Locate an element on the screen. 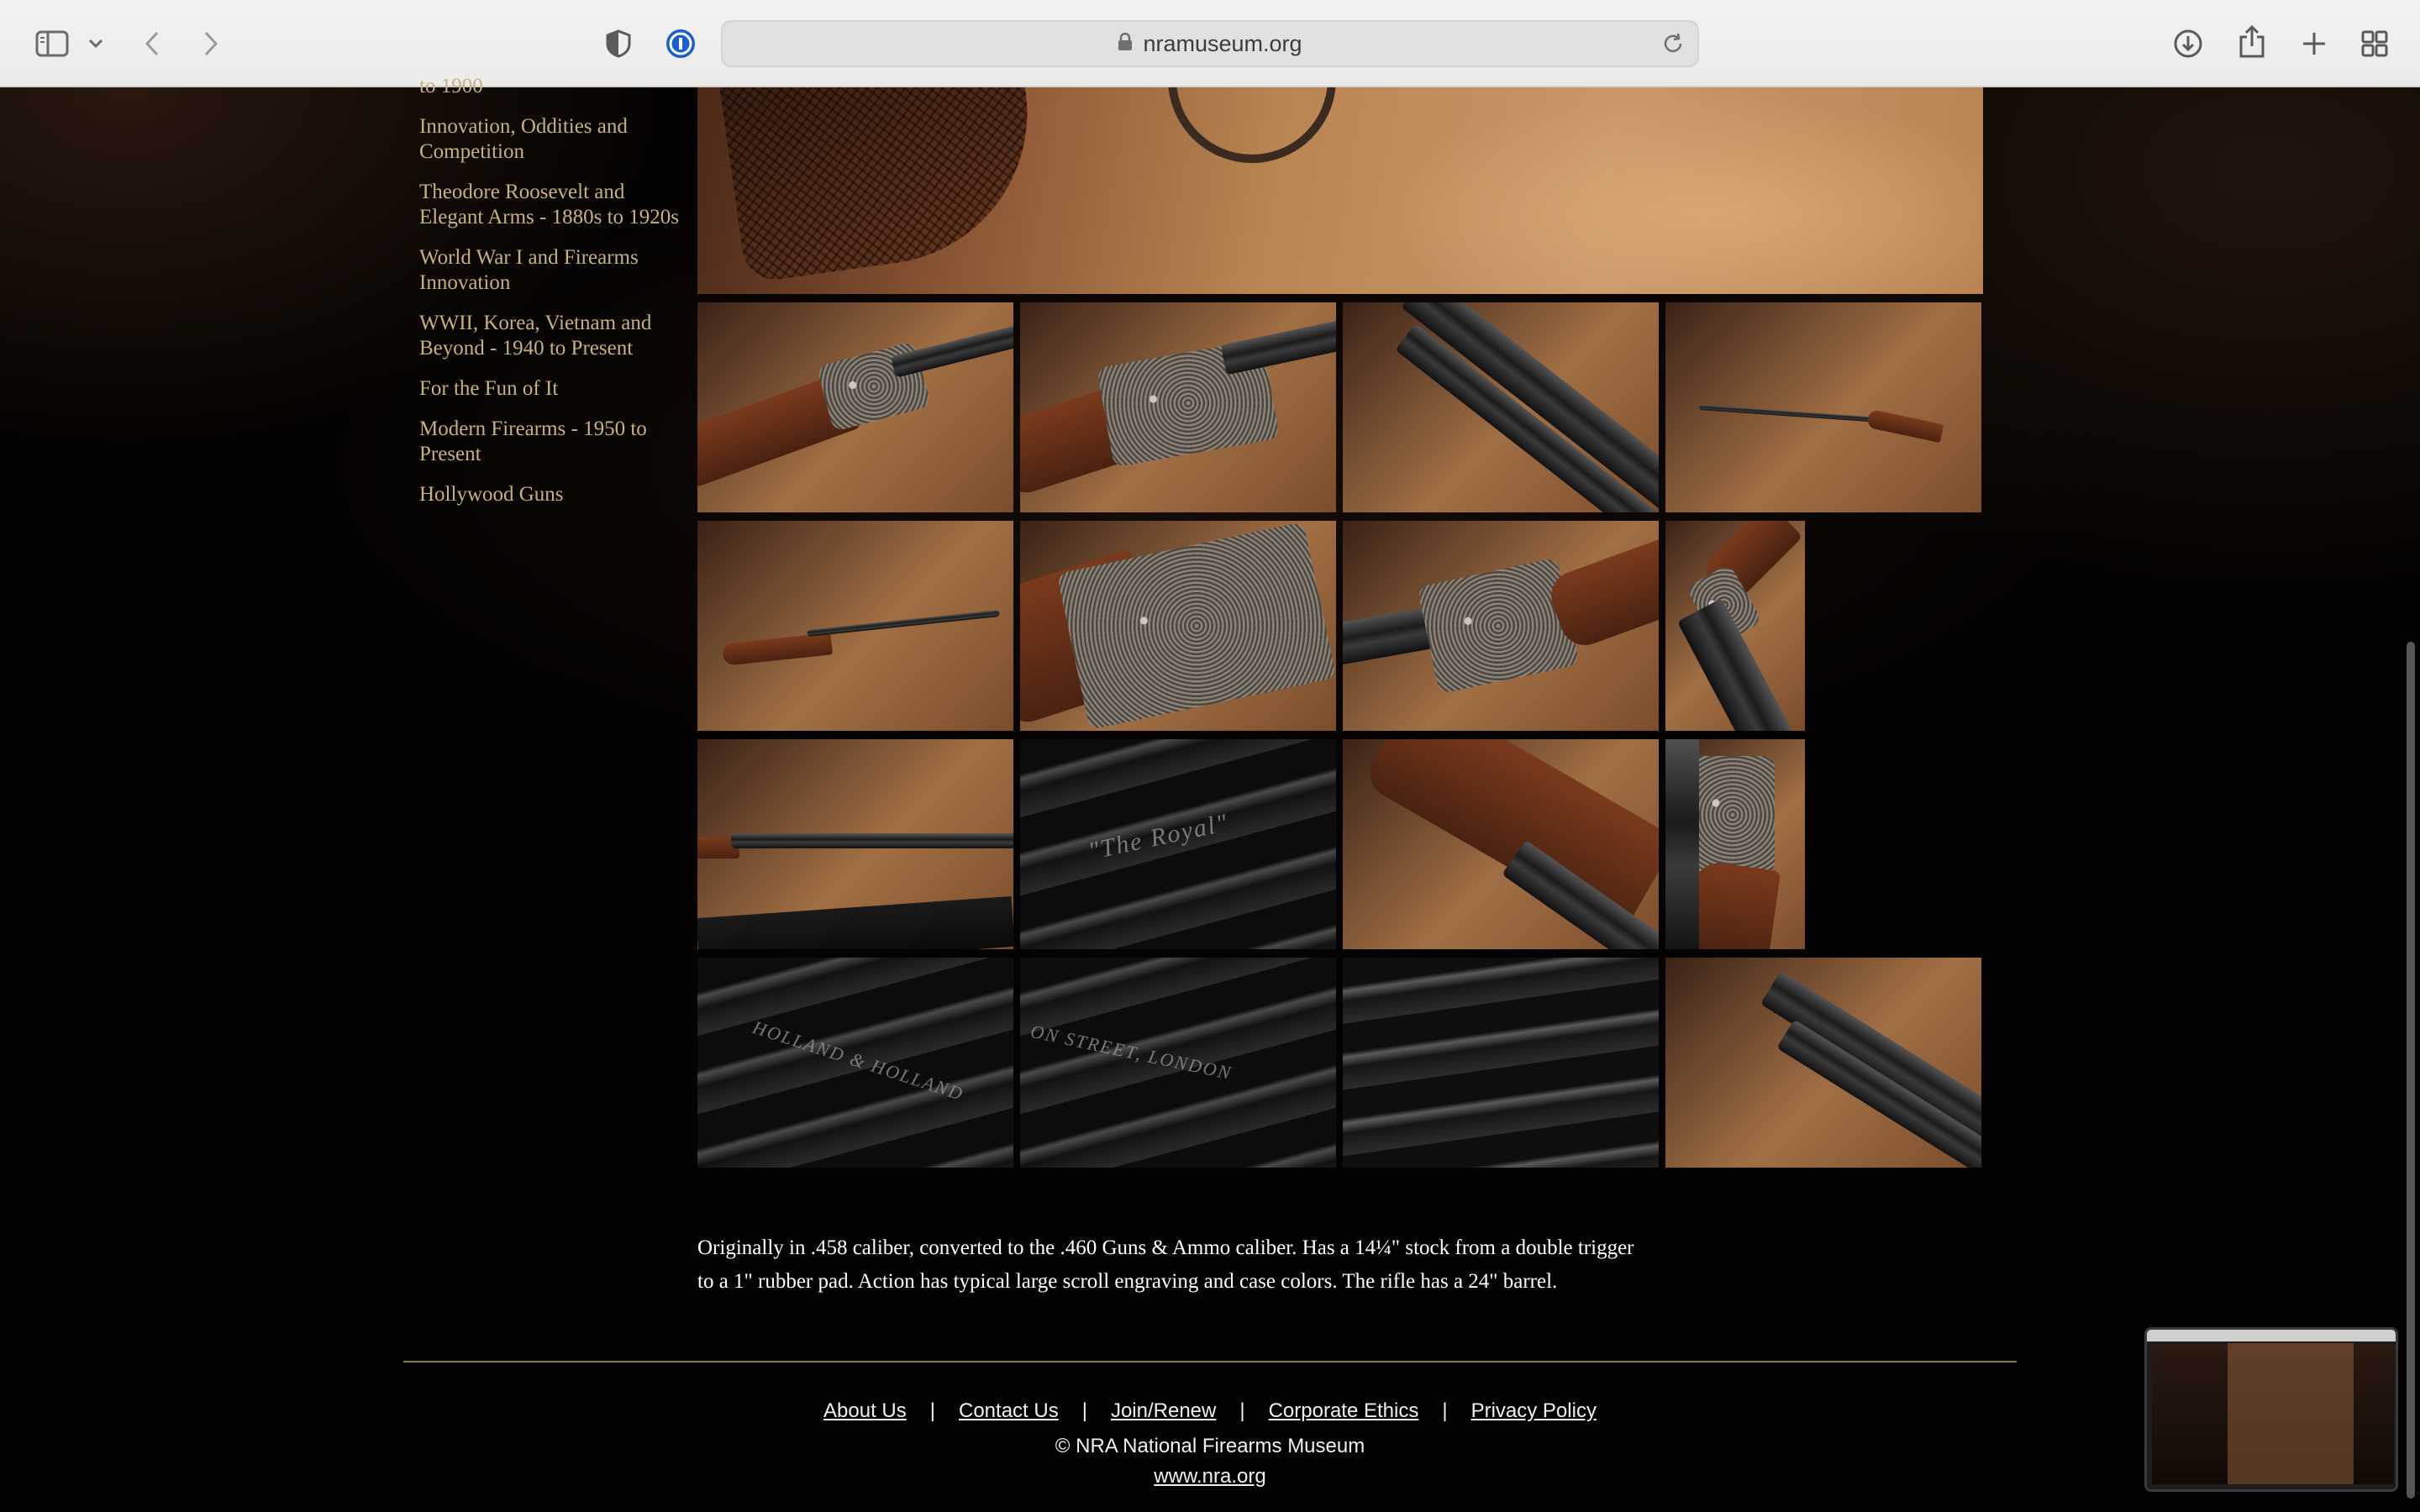 Image resolution: width=2420 pixels, height=1512 pixels. share-icon is located at coordinates (2252, 42).